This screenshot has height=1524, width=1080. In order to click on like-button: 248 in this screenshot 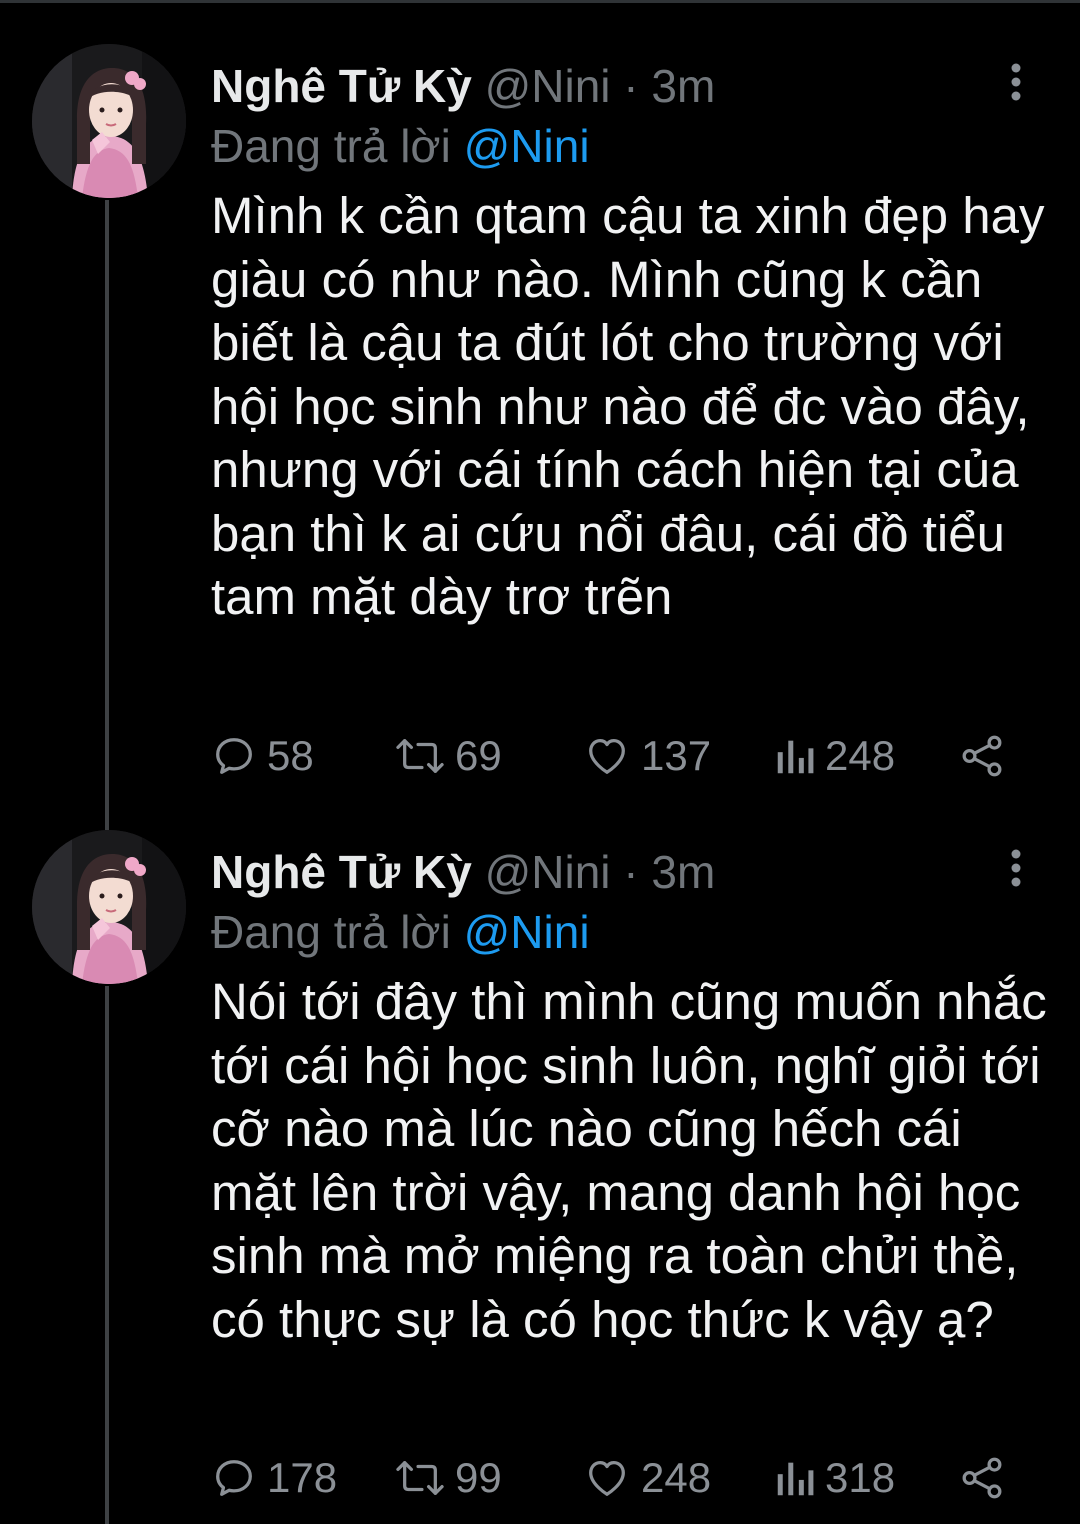, I will do `click(647, 1478)`.